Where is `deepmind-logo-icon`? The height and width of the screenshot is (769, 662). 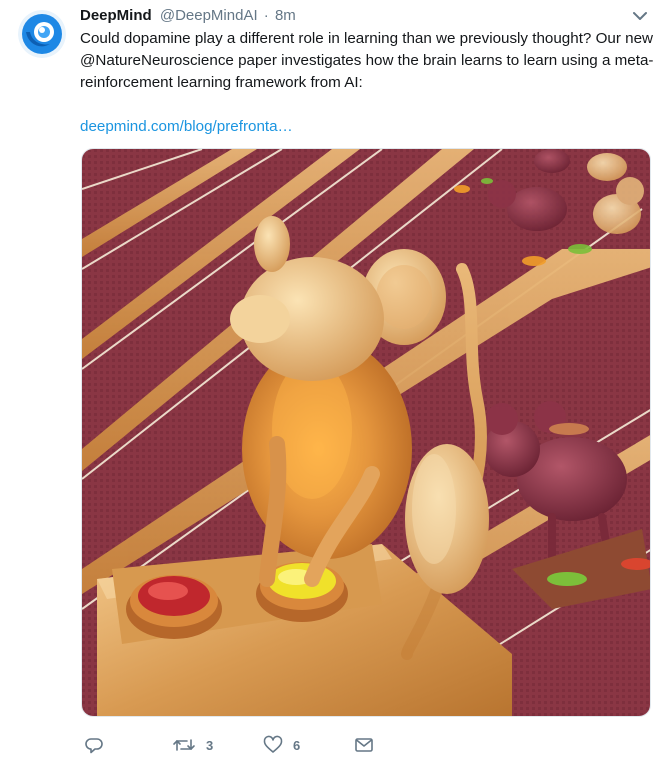 deepmind-logo-icon is located at coordinates (42, 34).